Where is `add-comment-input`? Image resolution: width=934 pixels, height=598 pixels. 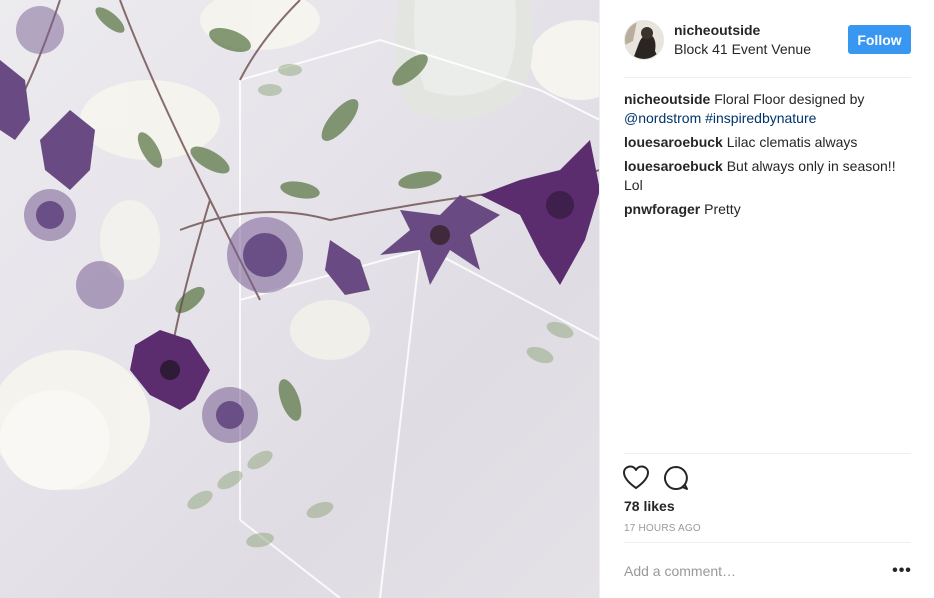
add-comment-input is located at coordinates (744, 571).